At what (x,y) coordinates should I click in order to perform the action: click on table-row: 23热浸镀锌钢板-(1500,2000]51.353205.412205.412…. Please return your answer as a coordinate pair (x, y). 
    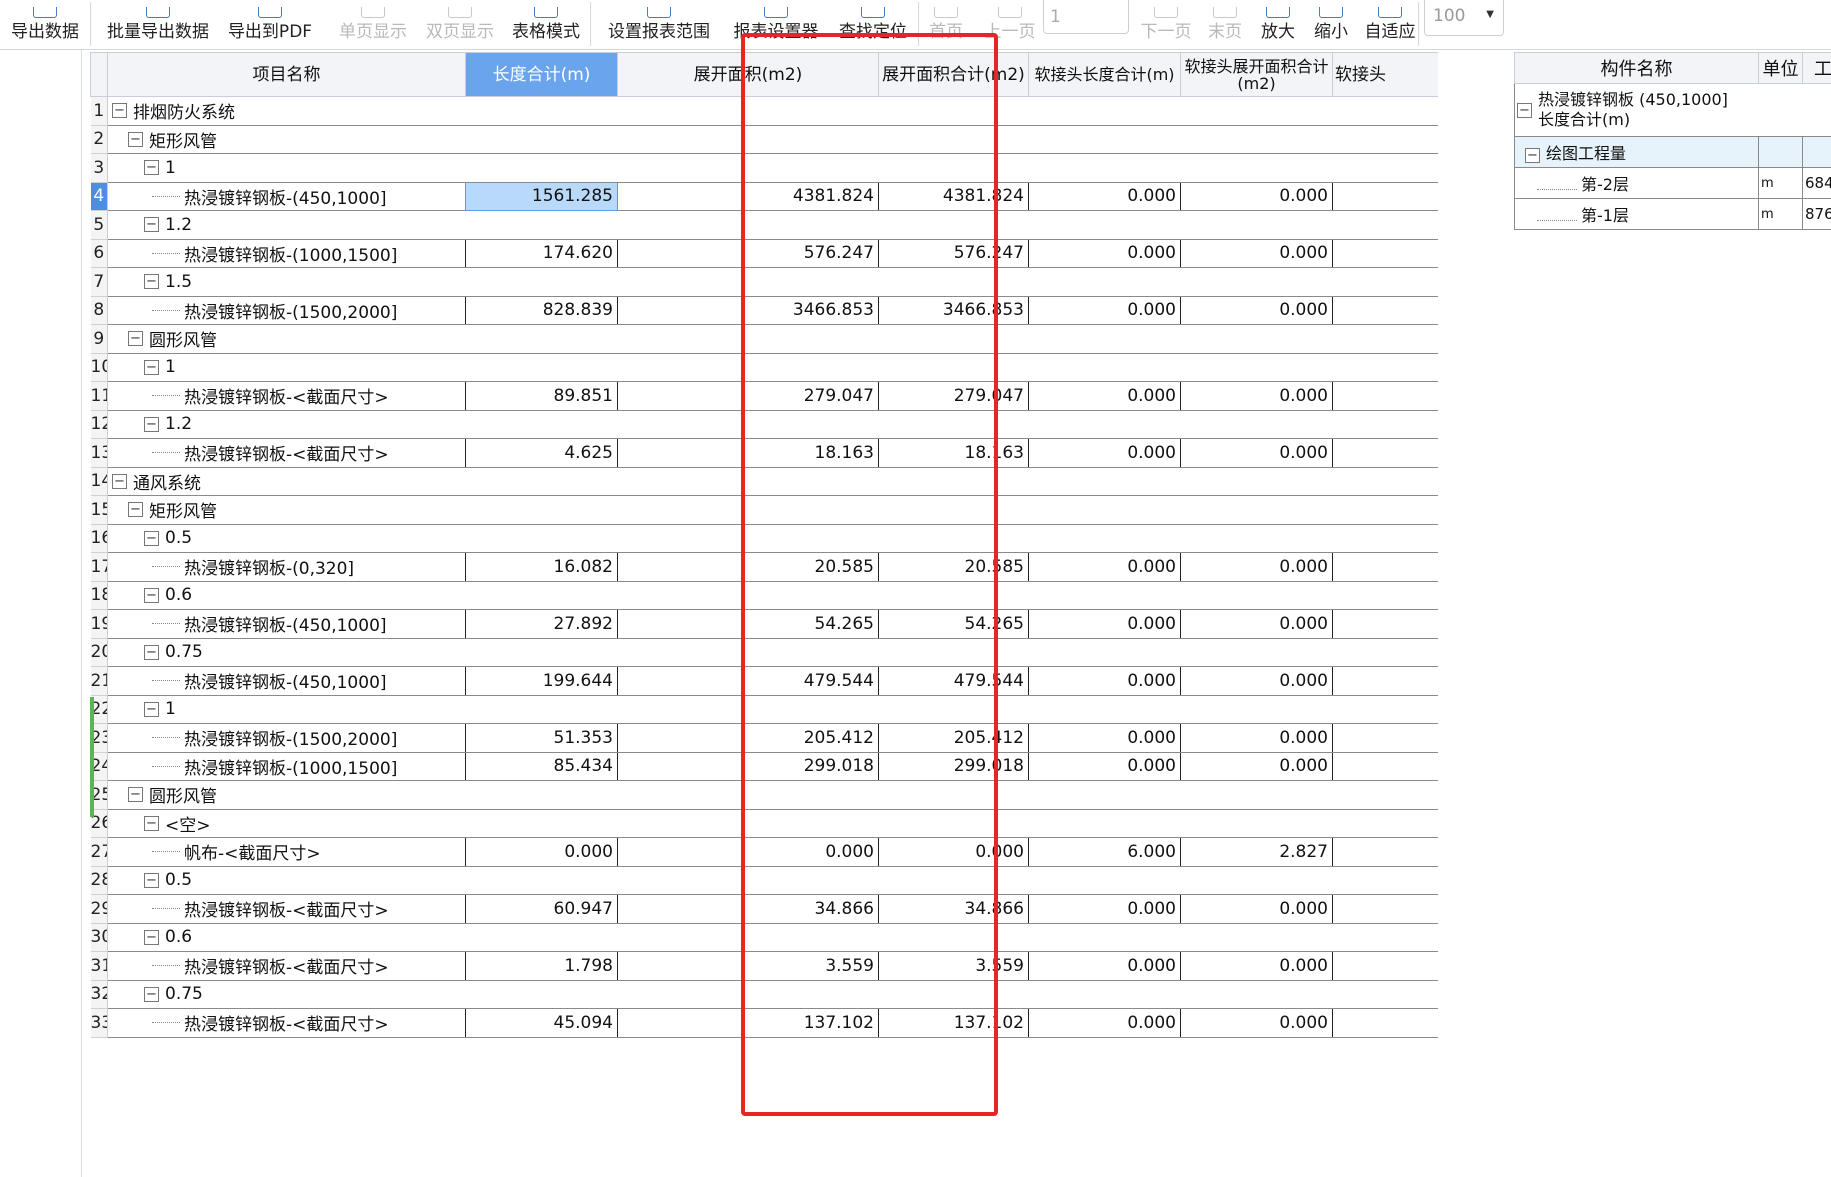
    Looking at the image, I should click on (764, 738).